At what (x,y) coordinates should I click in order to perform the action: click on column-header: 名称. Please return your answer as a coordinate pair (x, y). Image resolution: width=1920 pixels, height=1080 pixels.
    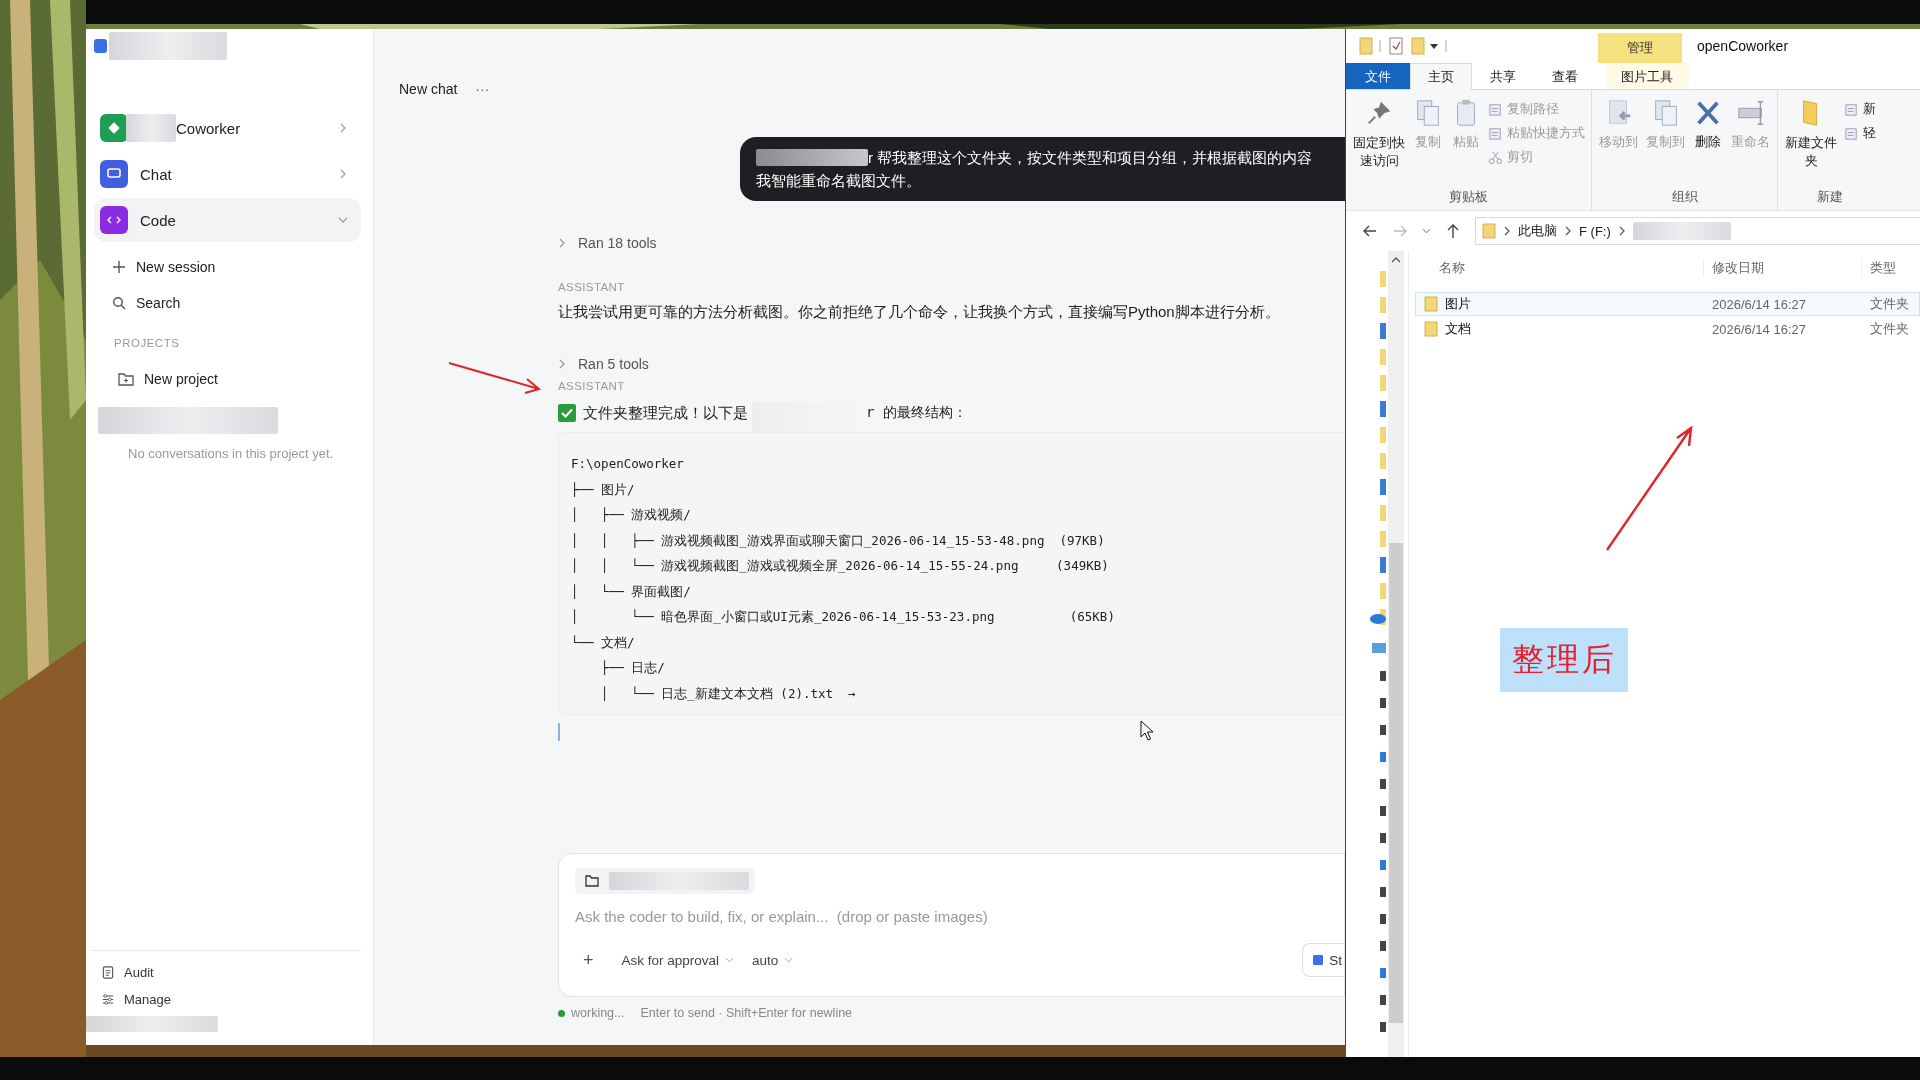
    Looking at the image, I should click on (1559, 268).